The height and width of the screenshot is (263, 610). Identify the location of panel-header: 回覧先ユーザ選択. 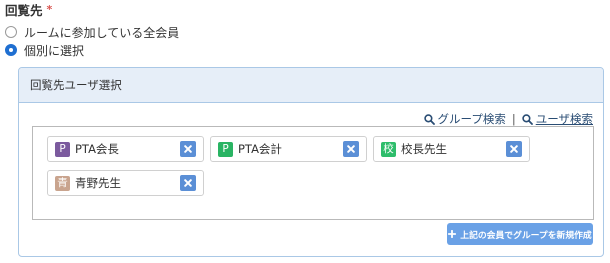
(311, 85).